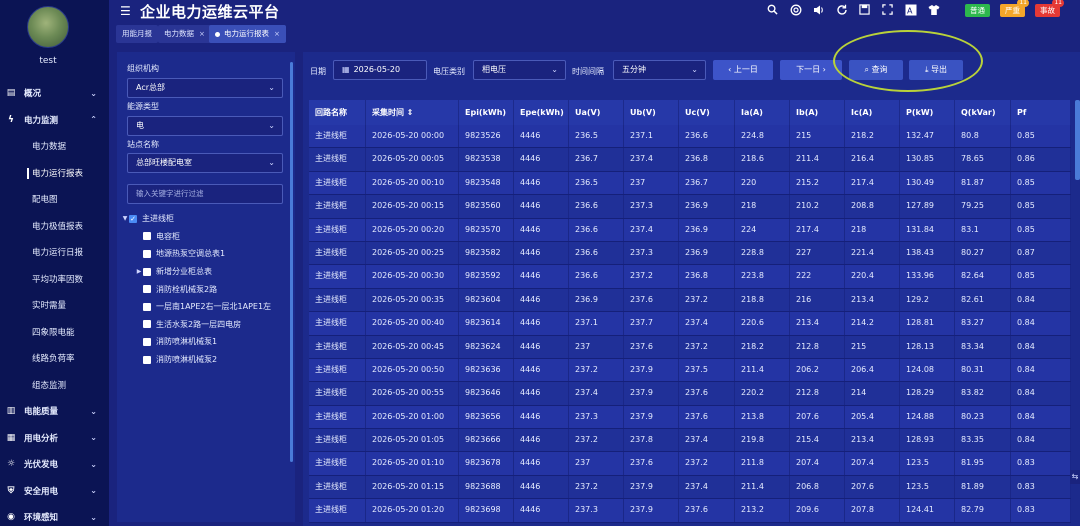 The image size is (1080, 526). Describe the element at coordinates (519, 70) in the screenshot. I see `voltage-type-select: 相电压 ⌄` at that location.